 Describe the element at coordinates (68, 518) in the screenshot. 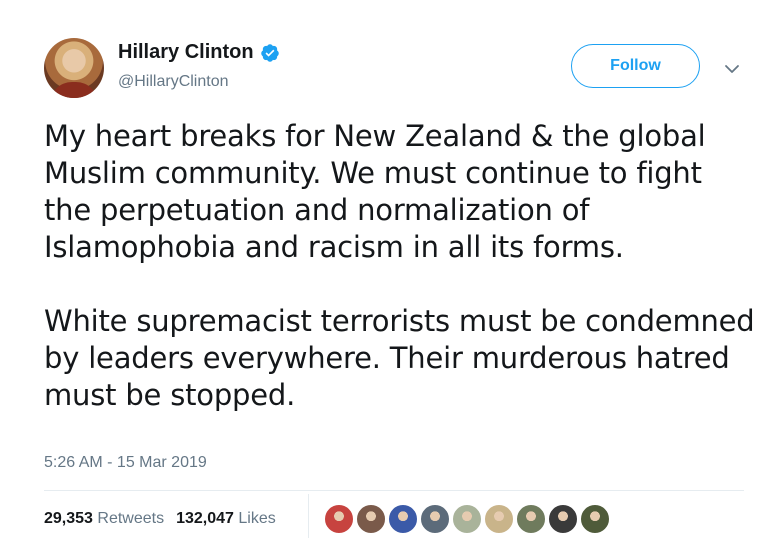

I see `retweet-count-number: 29,353` at that location.